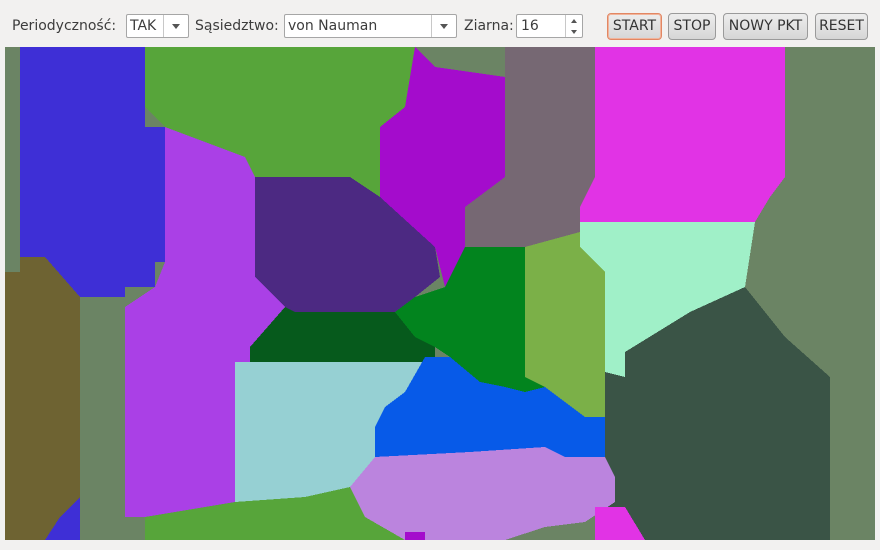 Image resolution: width=880 pixels, height=550 pixels. I want to click on periodicity-combobox: TAK, so click(157, 26).